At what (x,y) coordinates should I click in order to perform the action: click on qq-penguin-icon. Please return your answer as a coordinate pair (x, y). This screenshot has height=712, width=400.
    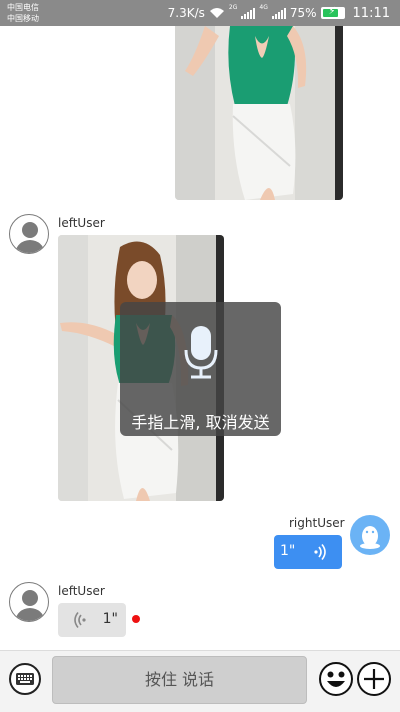
    Looking at the image, I should click on (370, 537).